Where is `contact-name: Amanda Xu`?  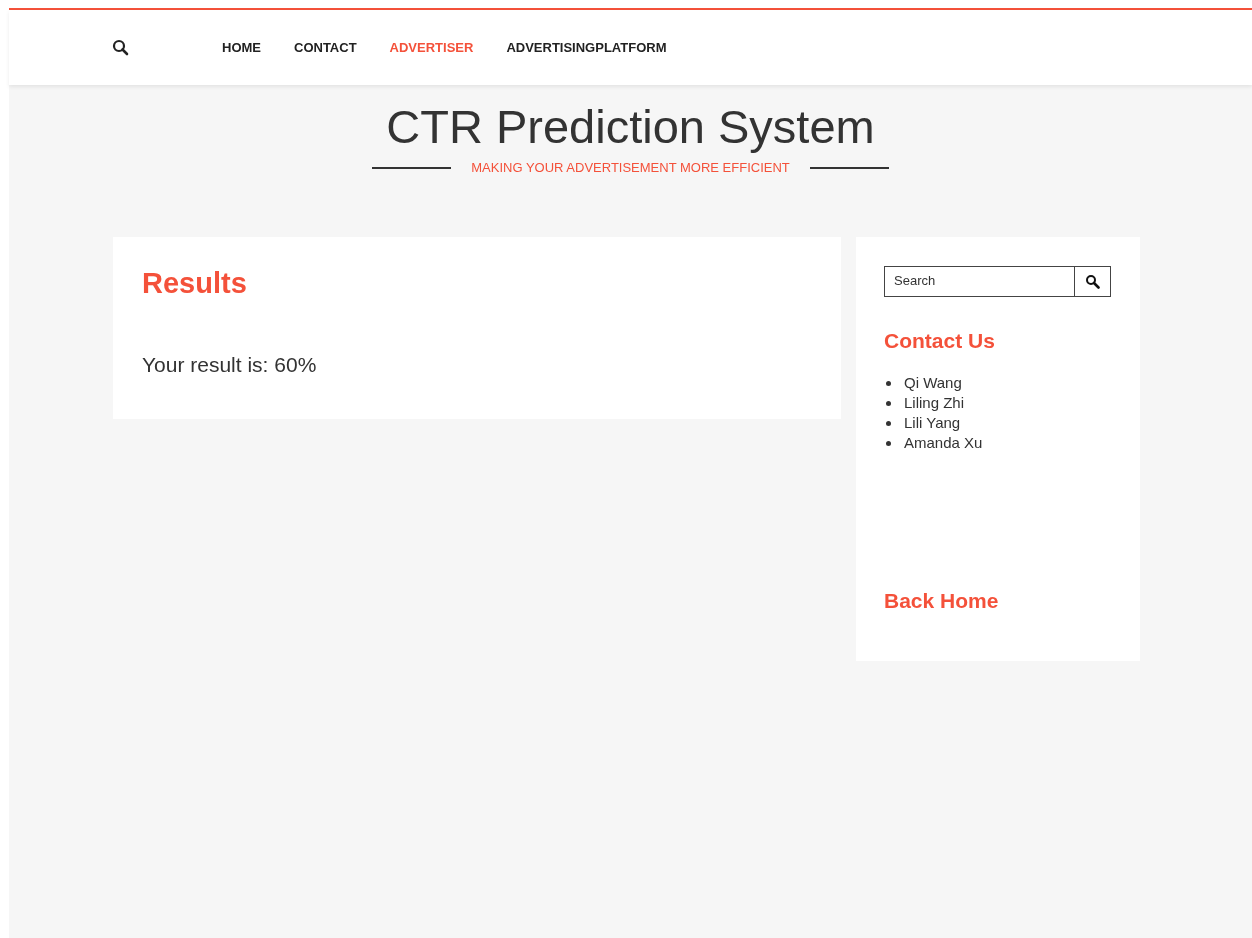 contact-name: Amanda Xu is located at coordinates (943, 442).